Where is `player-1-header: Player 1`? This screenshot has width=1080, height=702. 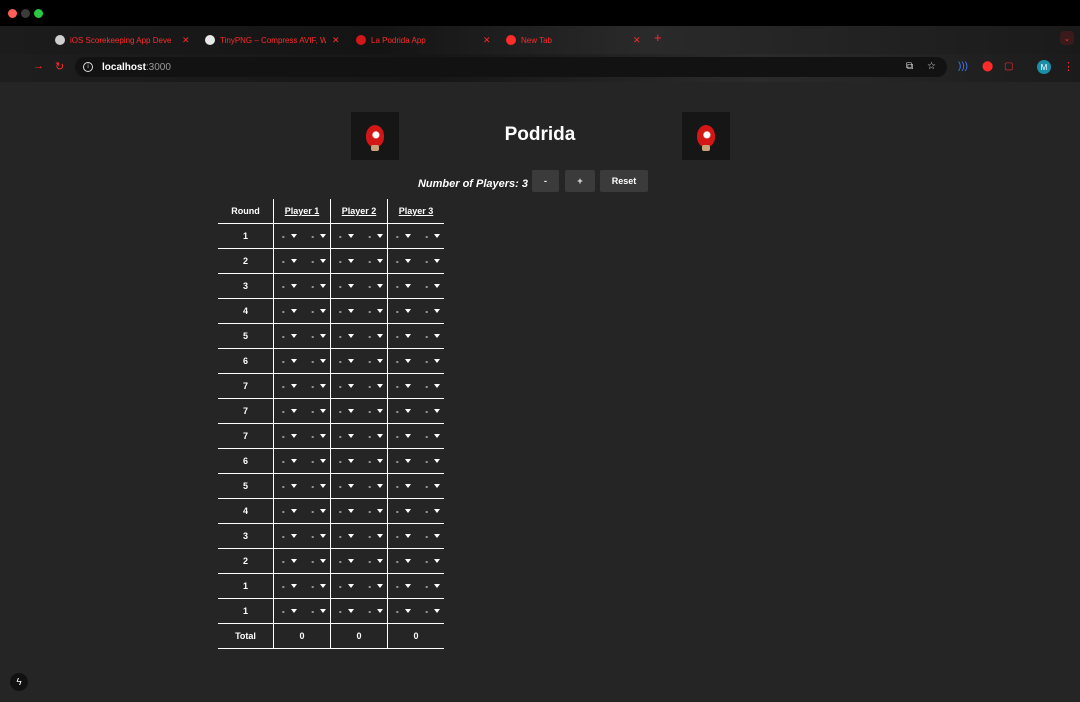 player-1-header: Player 1 is located at coordinates (302, 211).